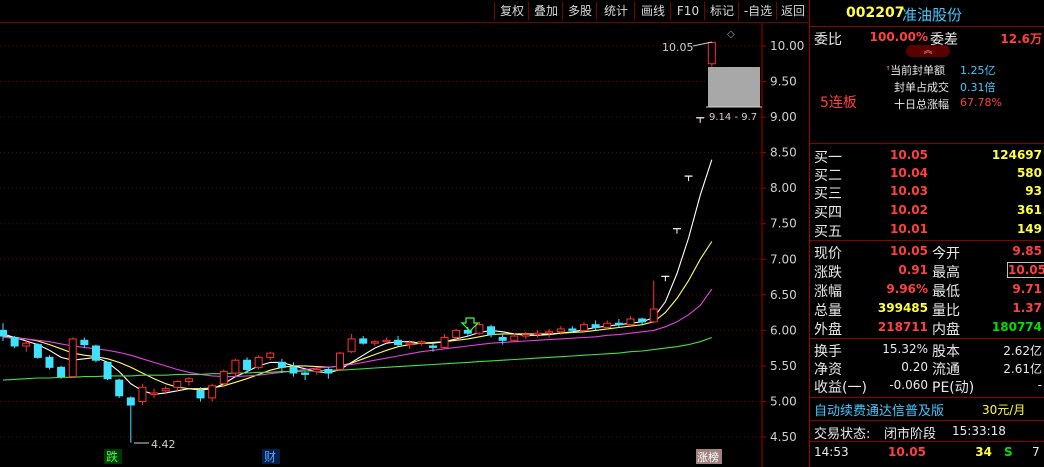 Image resolution: width=1044 pixels, height=467 pixels. Describe the element at coordinates (909, 155) in the screenshot. I see `bid-price: 10.05` at that location.